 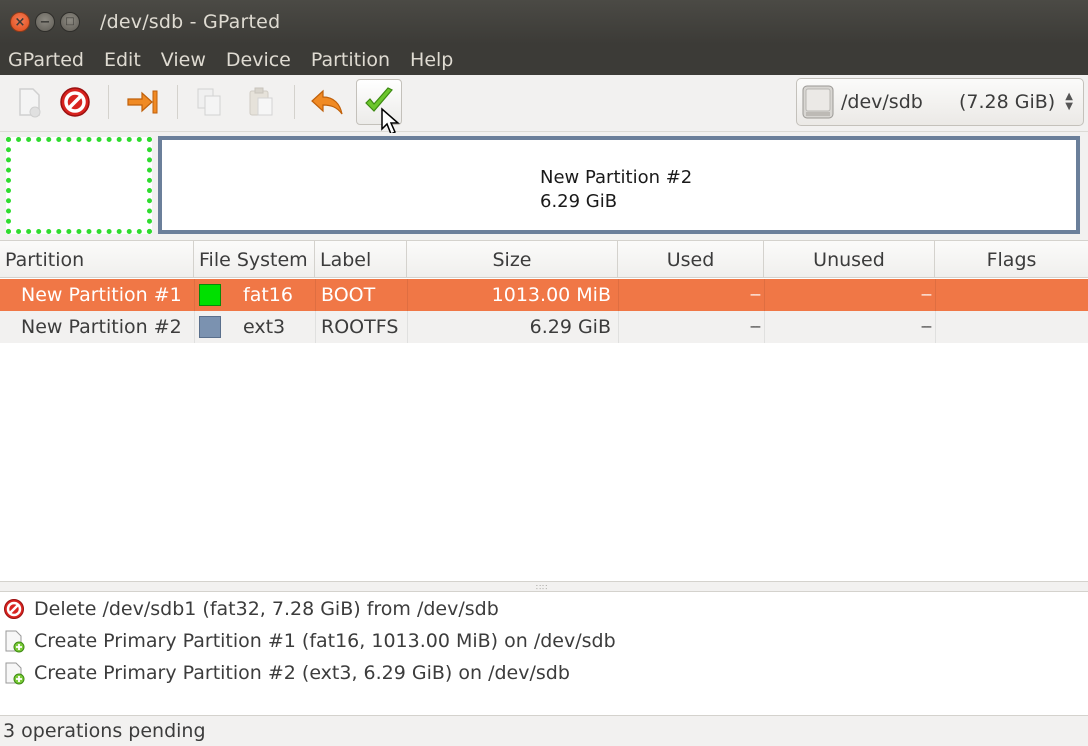 I want to click on paste-button, so click(x=261, y=102).